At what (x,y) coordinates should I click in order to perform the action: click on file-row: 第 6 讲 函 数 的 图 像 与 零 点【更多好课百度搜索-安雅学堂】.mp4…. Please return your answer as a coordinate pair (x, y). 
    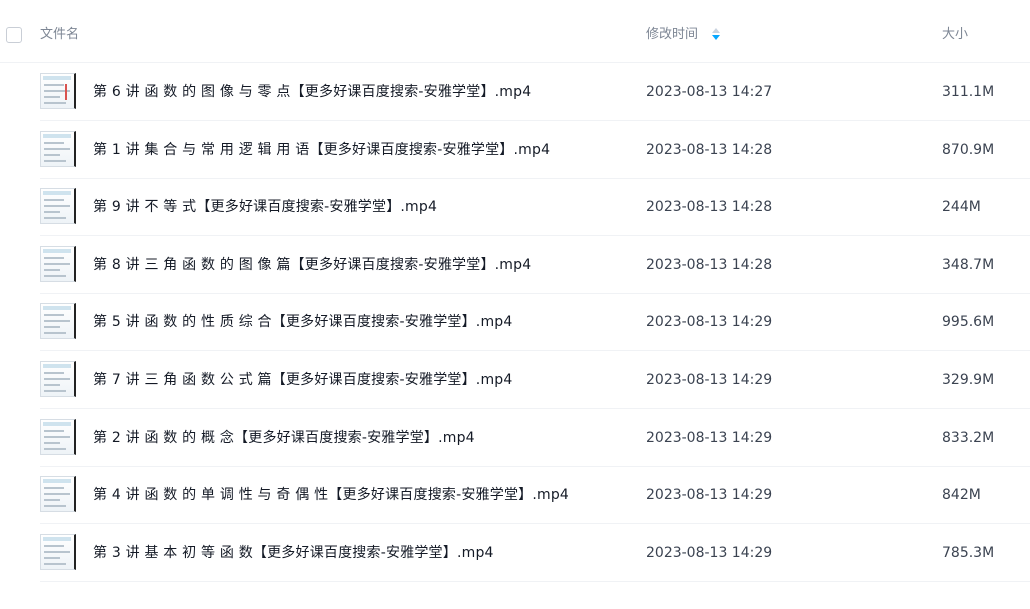
    Looking at the image, I should click on (535, 92).